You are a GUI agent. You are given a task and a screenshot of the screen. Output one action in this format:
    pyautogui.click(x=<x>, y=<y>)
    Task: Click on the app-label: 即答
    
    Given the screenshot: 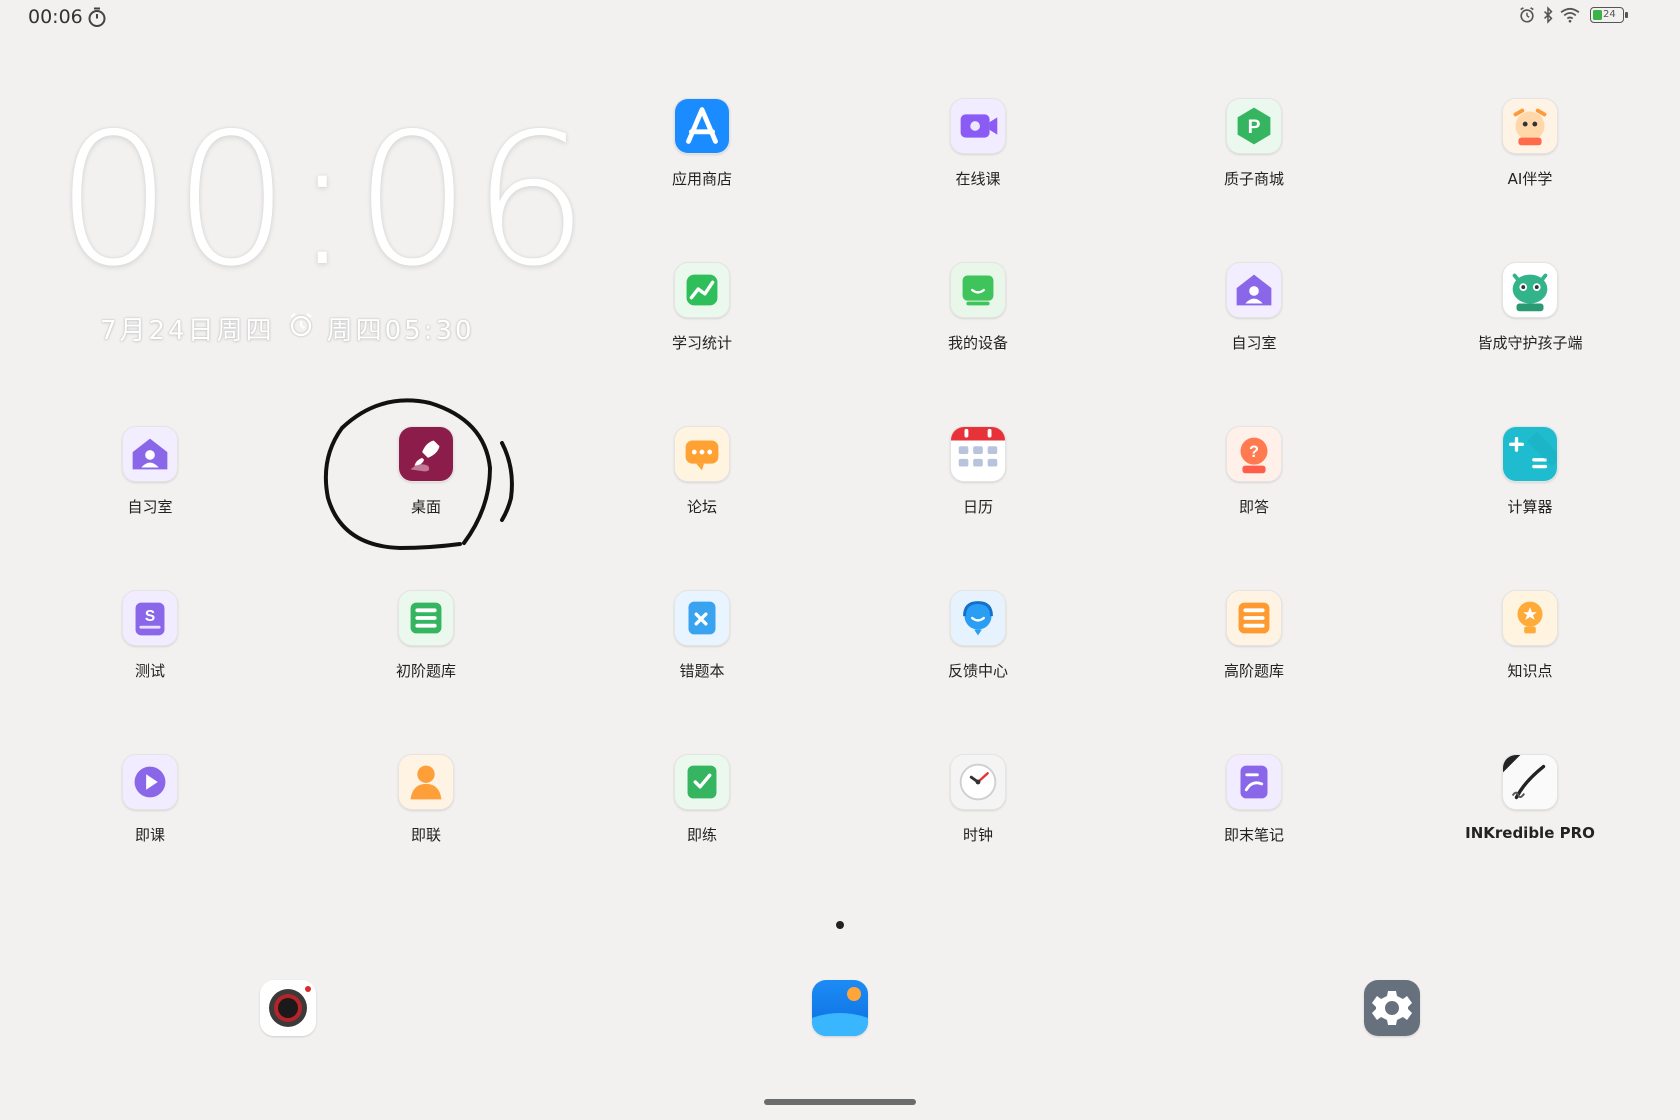 What is the action you would take?
    pyautogui.click(x=1253, y=507)
    